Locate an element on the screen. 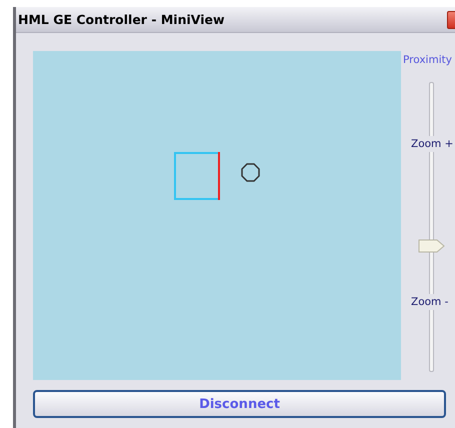 This screenshot has height=428, width=455. slider-label: Zoom - is located at coordinates (429, 302).